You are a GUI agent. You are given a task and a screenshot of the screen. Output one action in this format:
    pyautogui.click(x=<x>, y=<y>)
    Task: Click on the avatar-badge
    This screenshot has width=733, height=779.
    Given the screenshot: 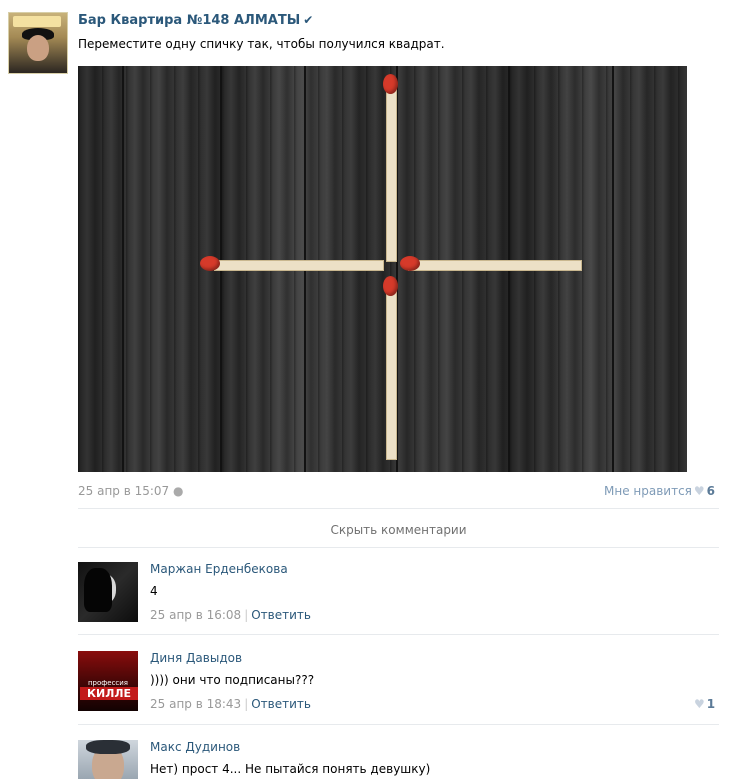 What is the action you would take?
    pyautogui.click(x=37, y=21)
    